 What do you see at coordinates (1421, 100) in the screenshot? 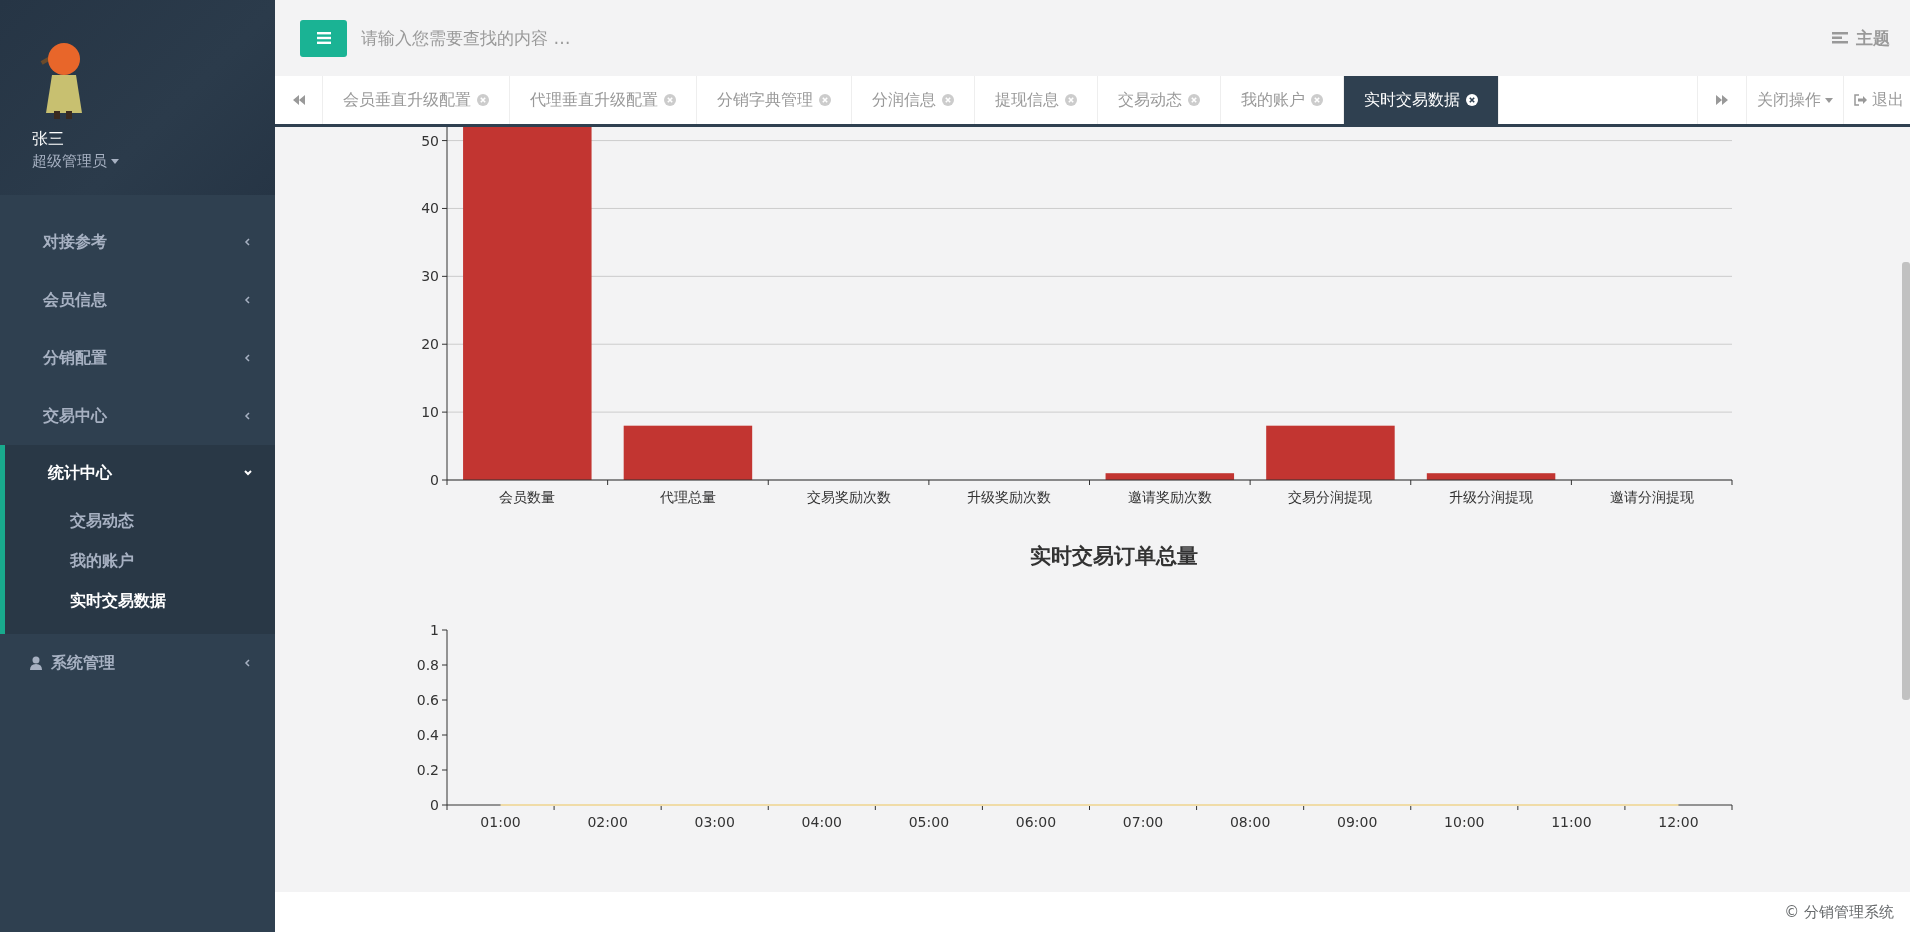
I see `tab: 实时交易数据` at bounding box center [1421, 100].